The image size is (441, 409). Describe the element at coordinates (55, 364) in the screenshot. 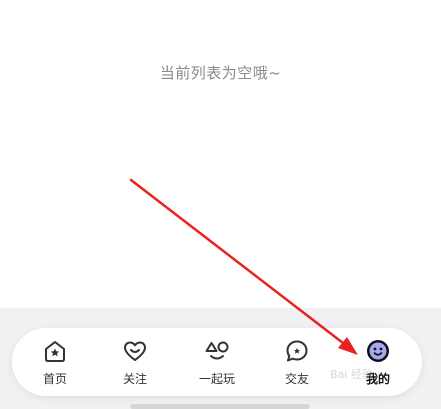

I see `tab-home: 首页` at that location.